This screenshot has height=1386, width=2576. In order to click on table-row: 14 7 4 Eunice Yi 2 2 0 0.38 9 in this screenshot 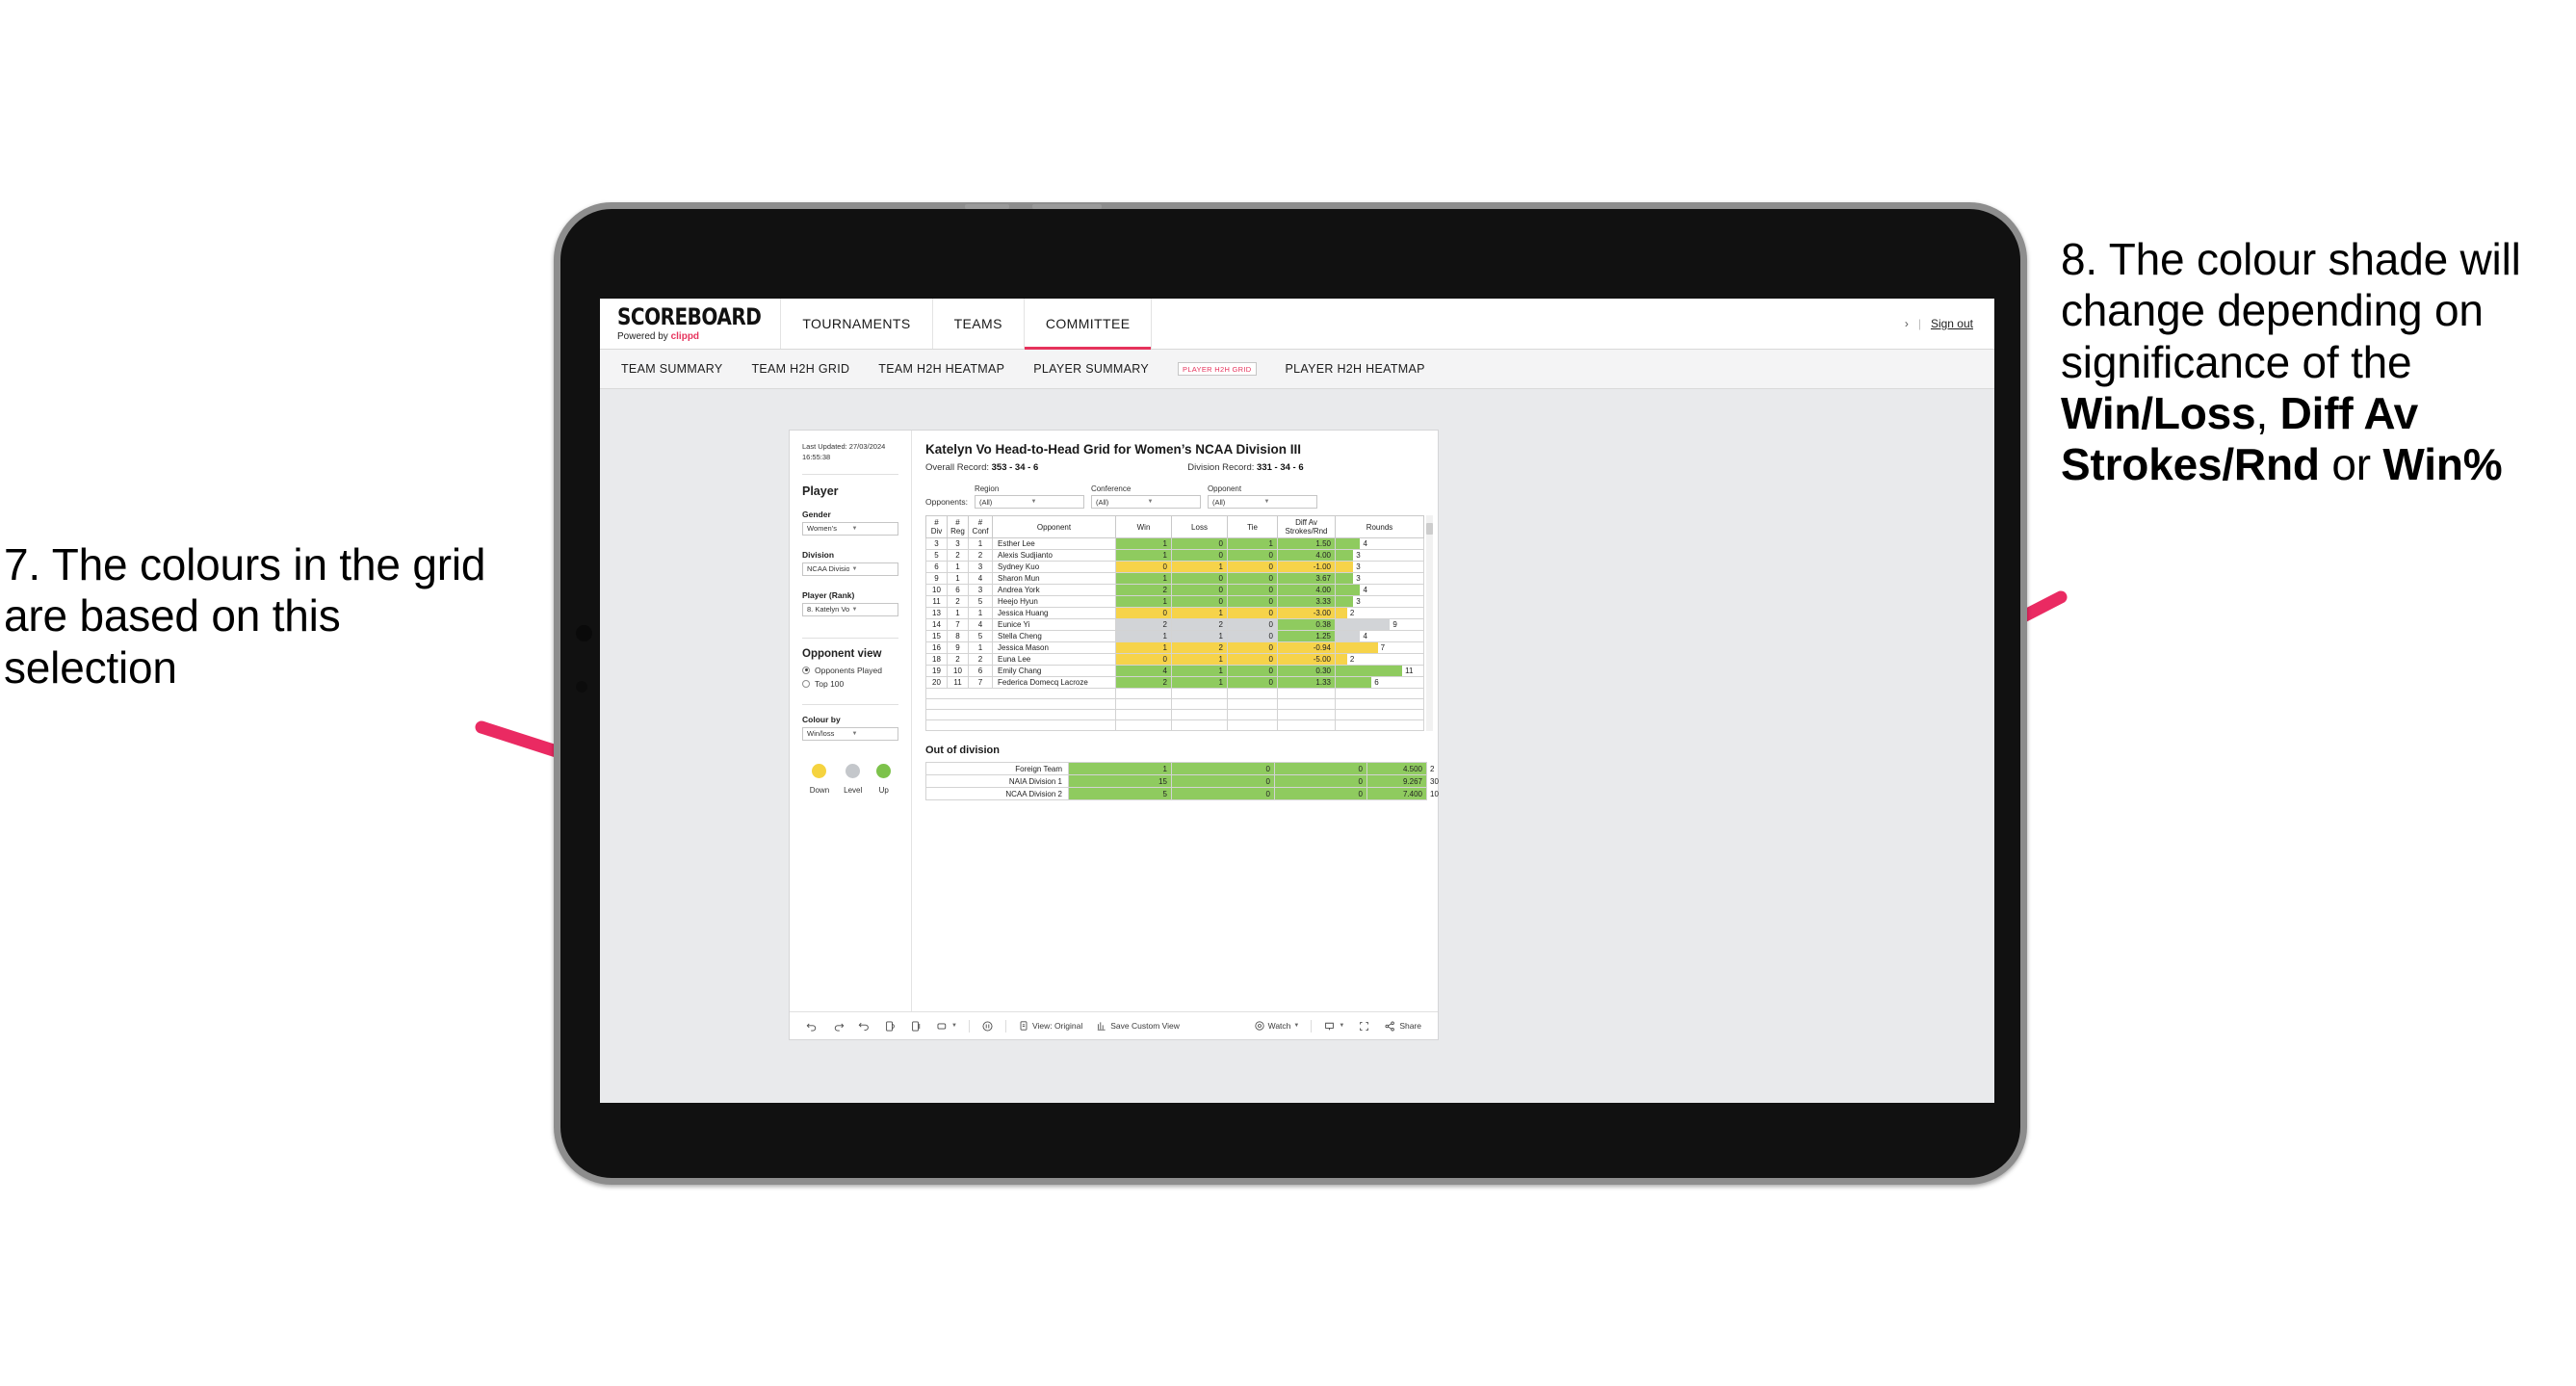, I will do `click(1174, 625)`.